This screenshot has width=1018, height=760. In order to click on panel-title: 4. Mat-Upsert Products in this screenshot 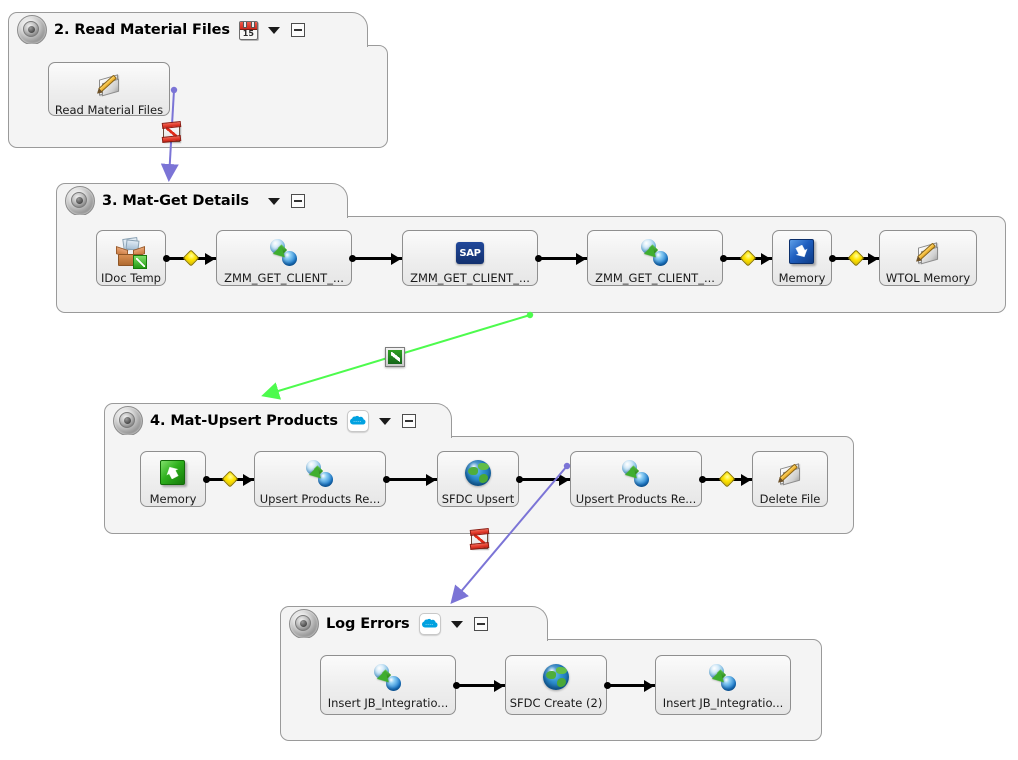, I will do `click(244, 421)`.